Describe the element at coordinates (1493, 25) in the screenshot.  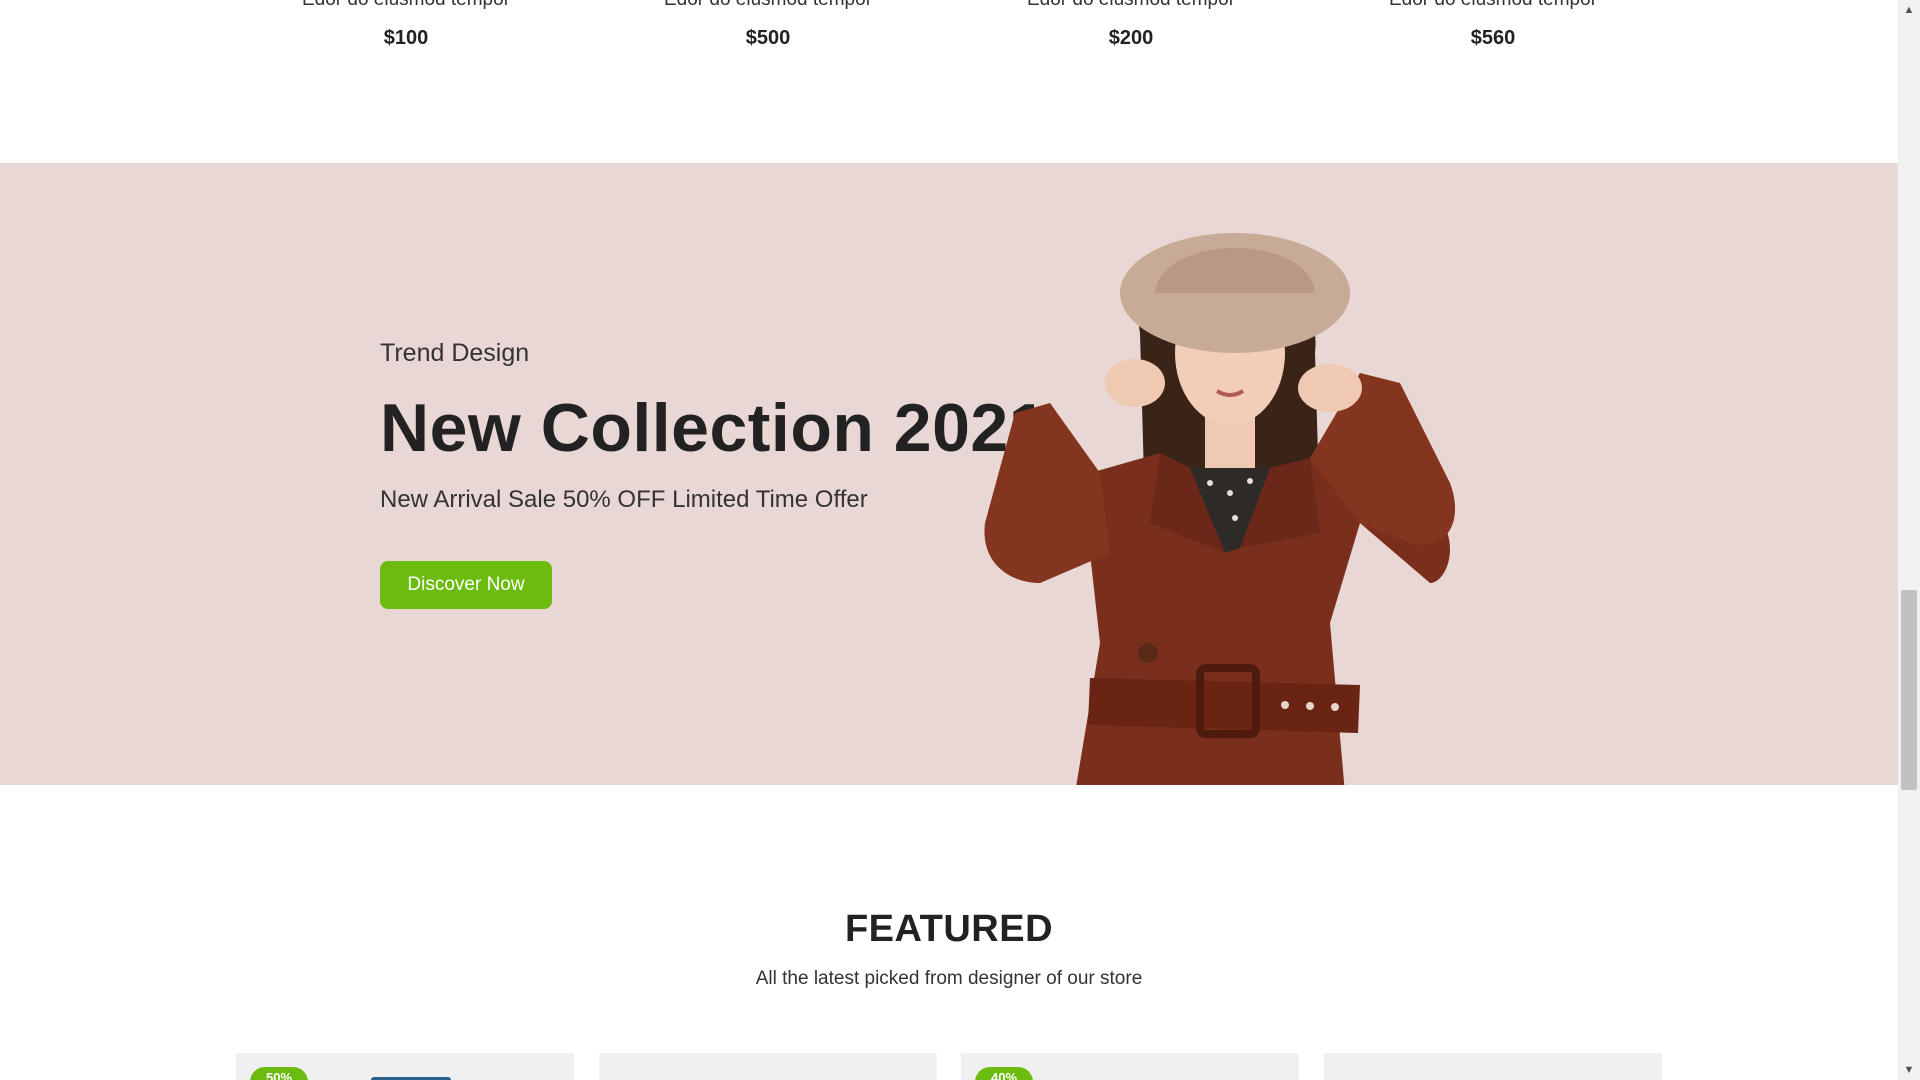
I see `product-card: Edor do eiusmod tempor $560` at that location.